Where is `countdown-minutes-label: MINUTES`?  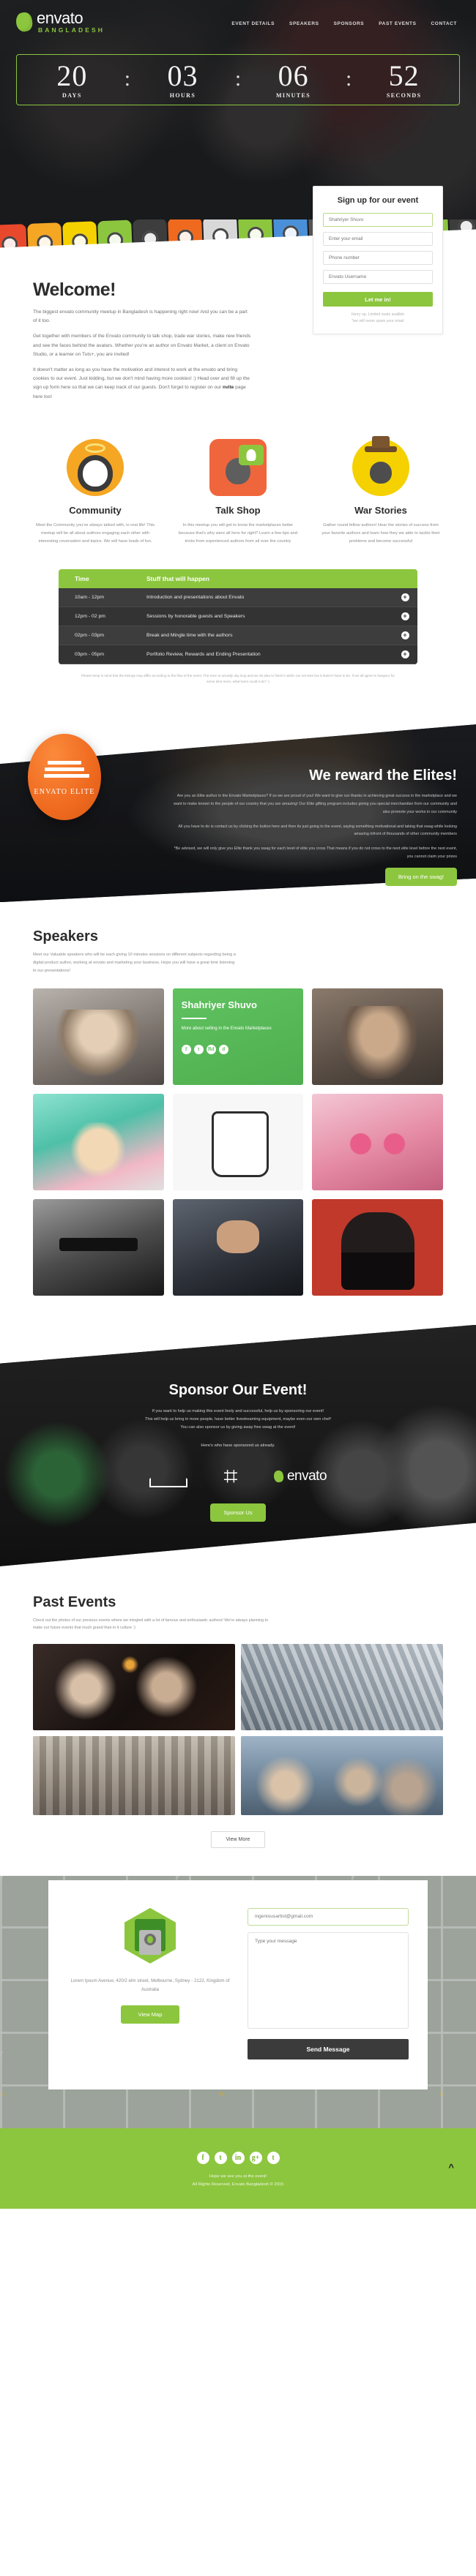
countdown-minutes-label: MINUTES is located at coordinates (293, 95).